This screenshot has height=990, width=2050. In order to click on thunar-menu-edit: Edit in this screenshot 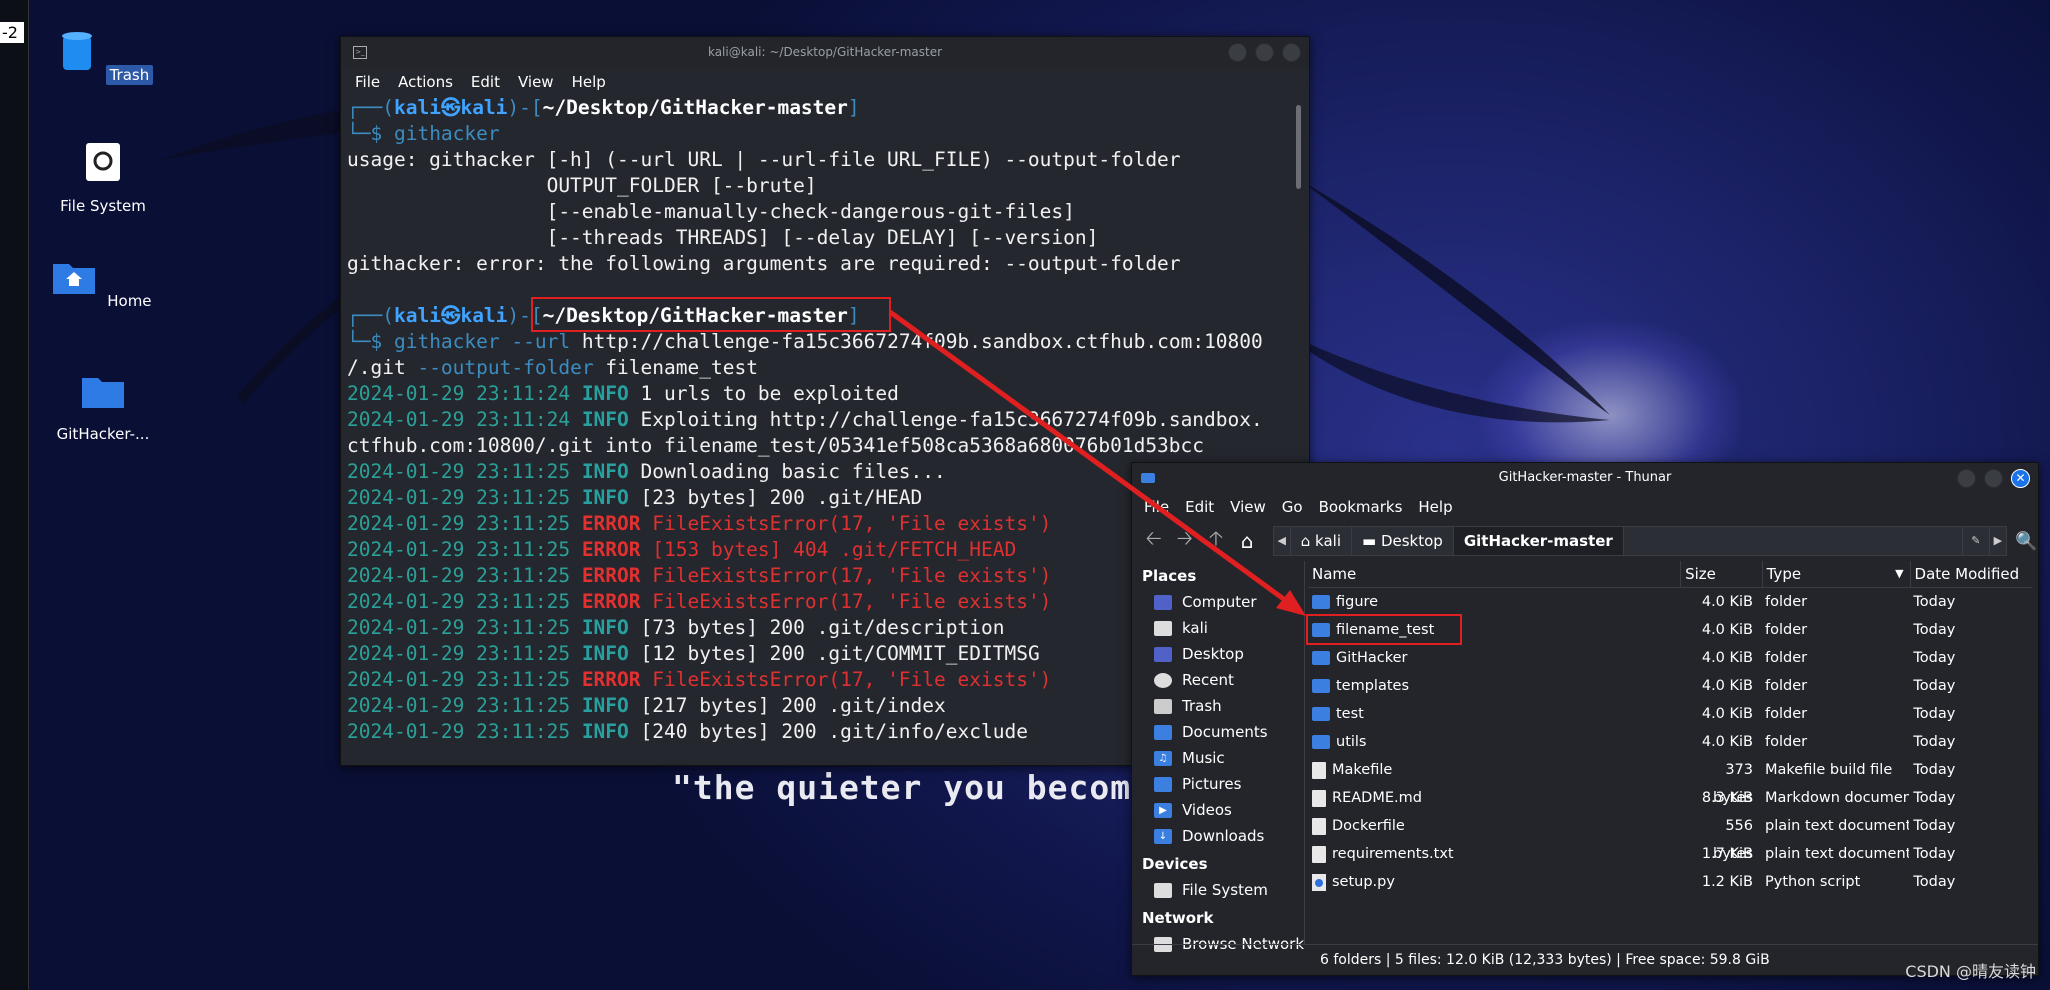, I will do `click(1199, 507)`.